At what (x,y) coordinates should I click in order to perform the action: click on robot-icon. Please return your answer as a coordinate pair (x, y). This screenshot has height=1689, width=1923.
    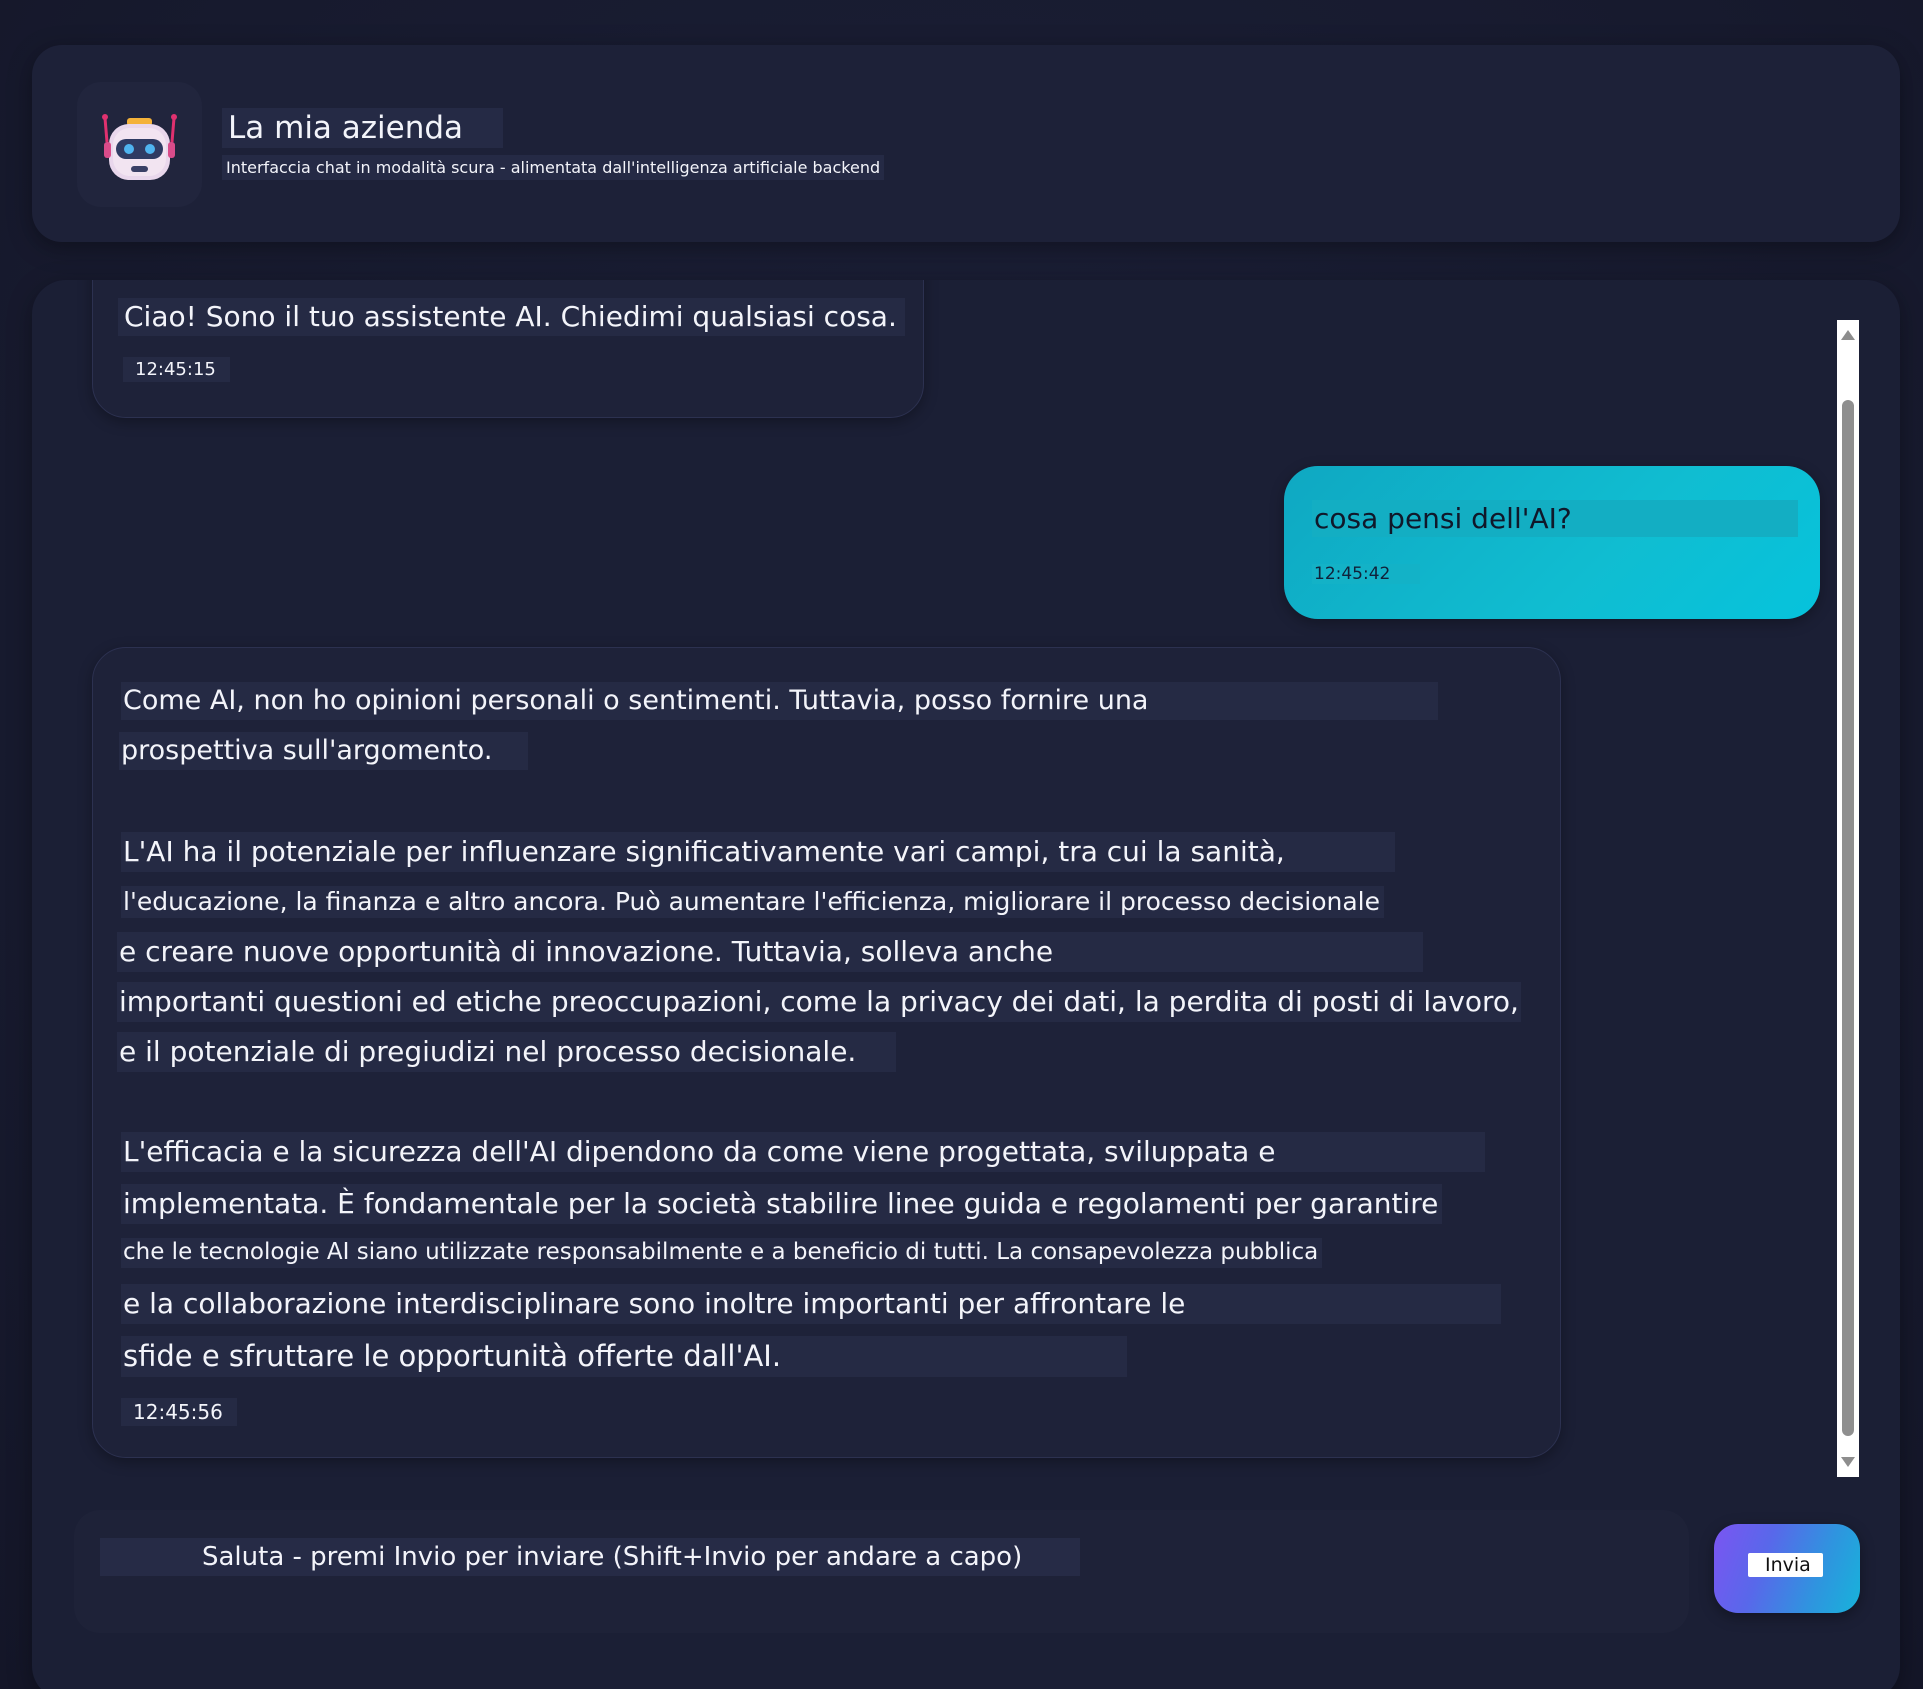
    Looking at the image, I should click on (139, 147).